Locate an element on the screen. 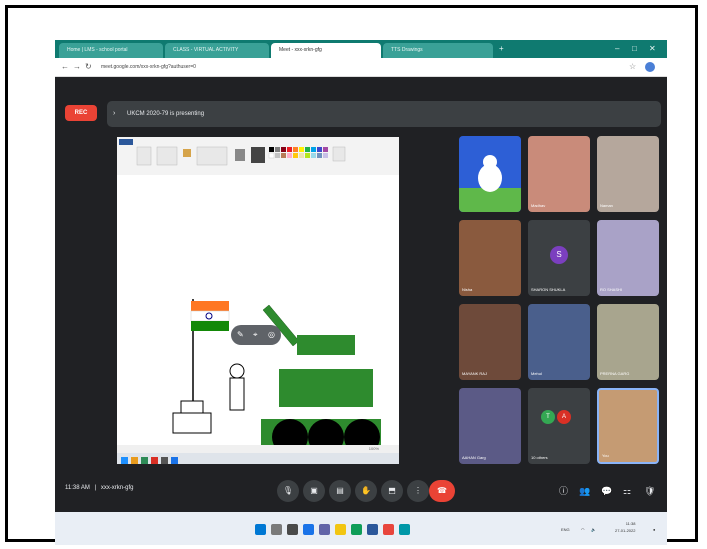  profile-avatar is located at coordinates (650, 67).